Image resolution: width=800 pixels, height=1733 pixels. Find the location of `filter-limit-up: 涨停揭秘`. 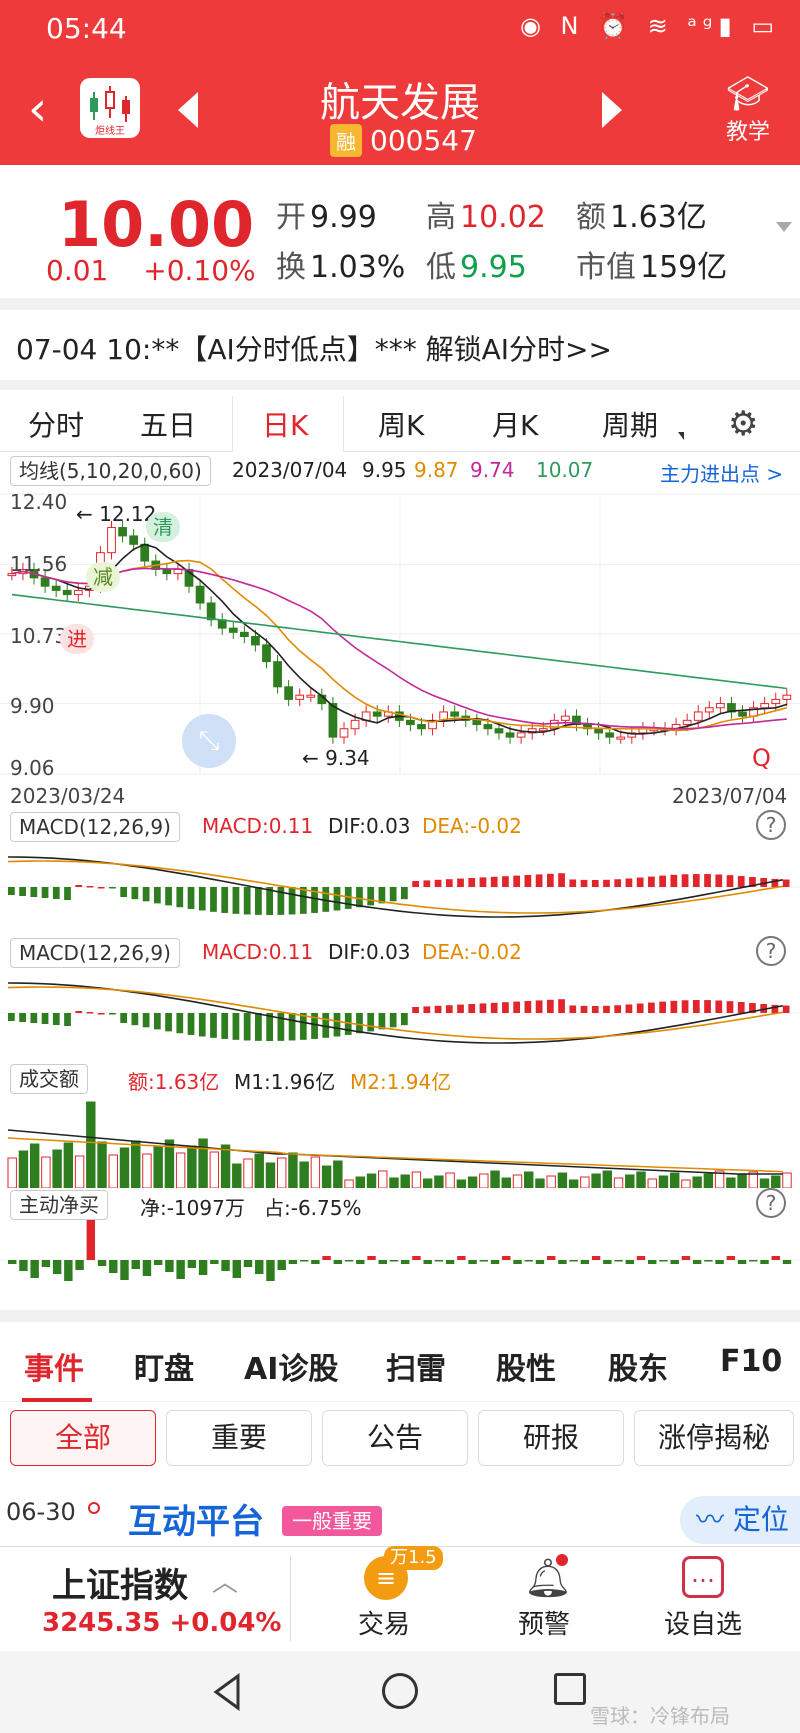

filter-limit-up: 涨停揭秘 is located at coordinates (714, 1438).